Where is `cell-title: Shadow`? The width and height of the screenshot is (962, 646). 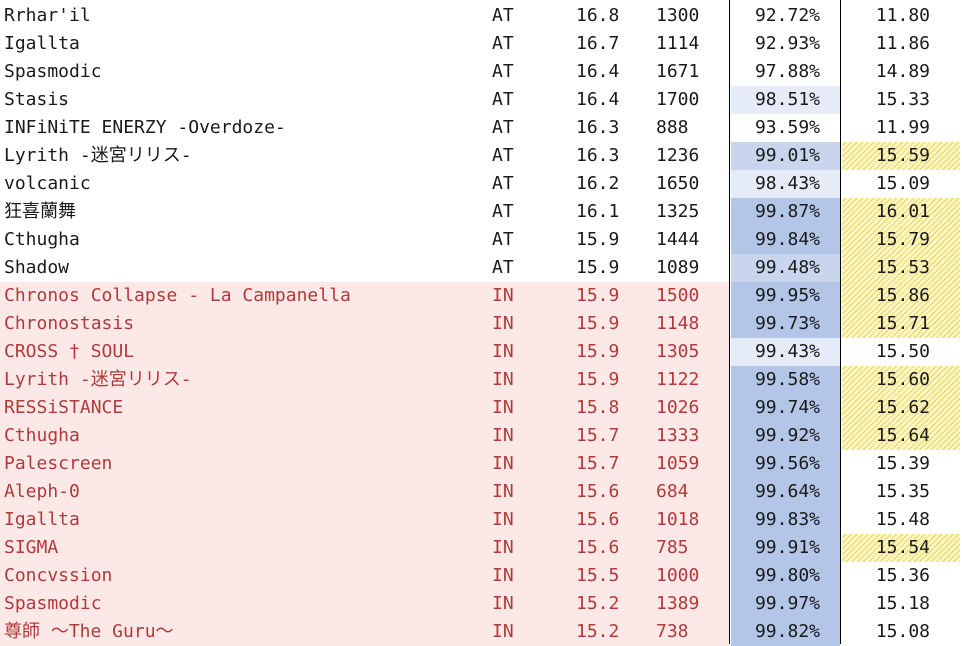
cell-title: Shadow is located at coordinates (244, 268).